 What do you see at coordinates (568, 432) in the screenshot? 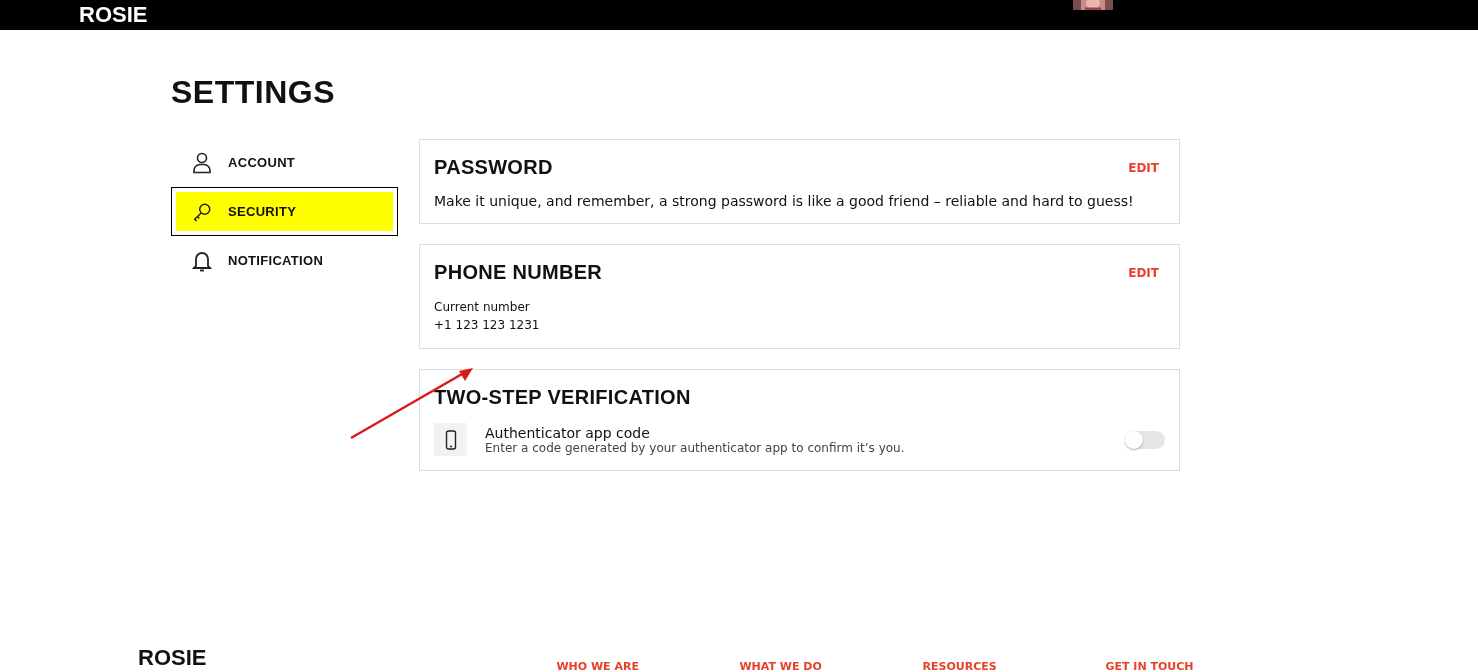
I see `option-title: Authenticator app code` at bounding box center [568, 432].